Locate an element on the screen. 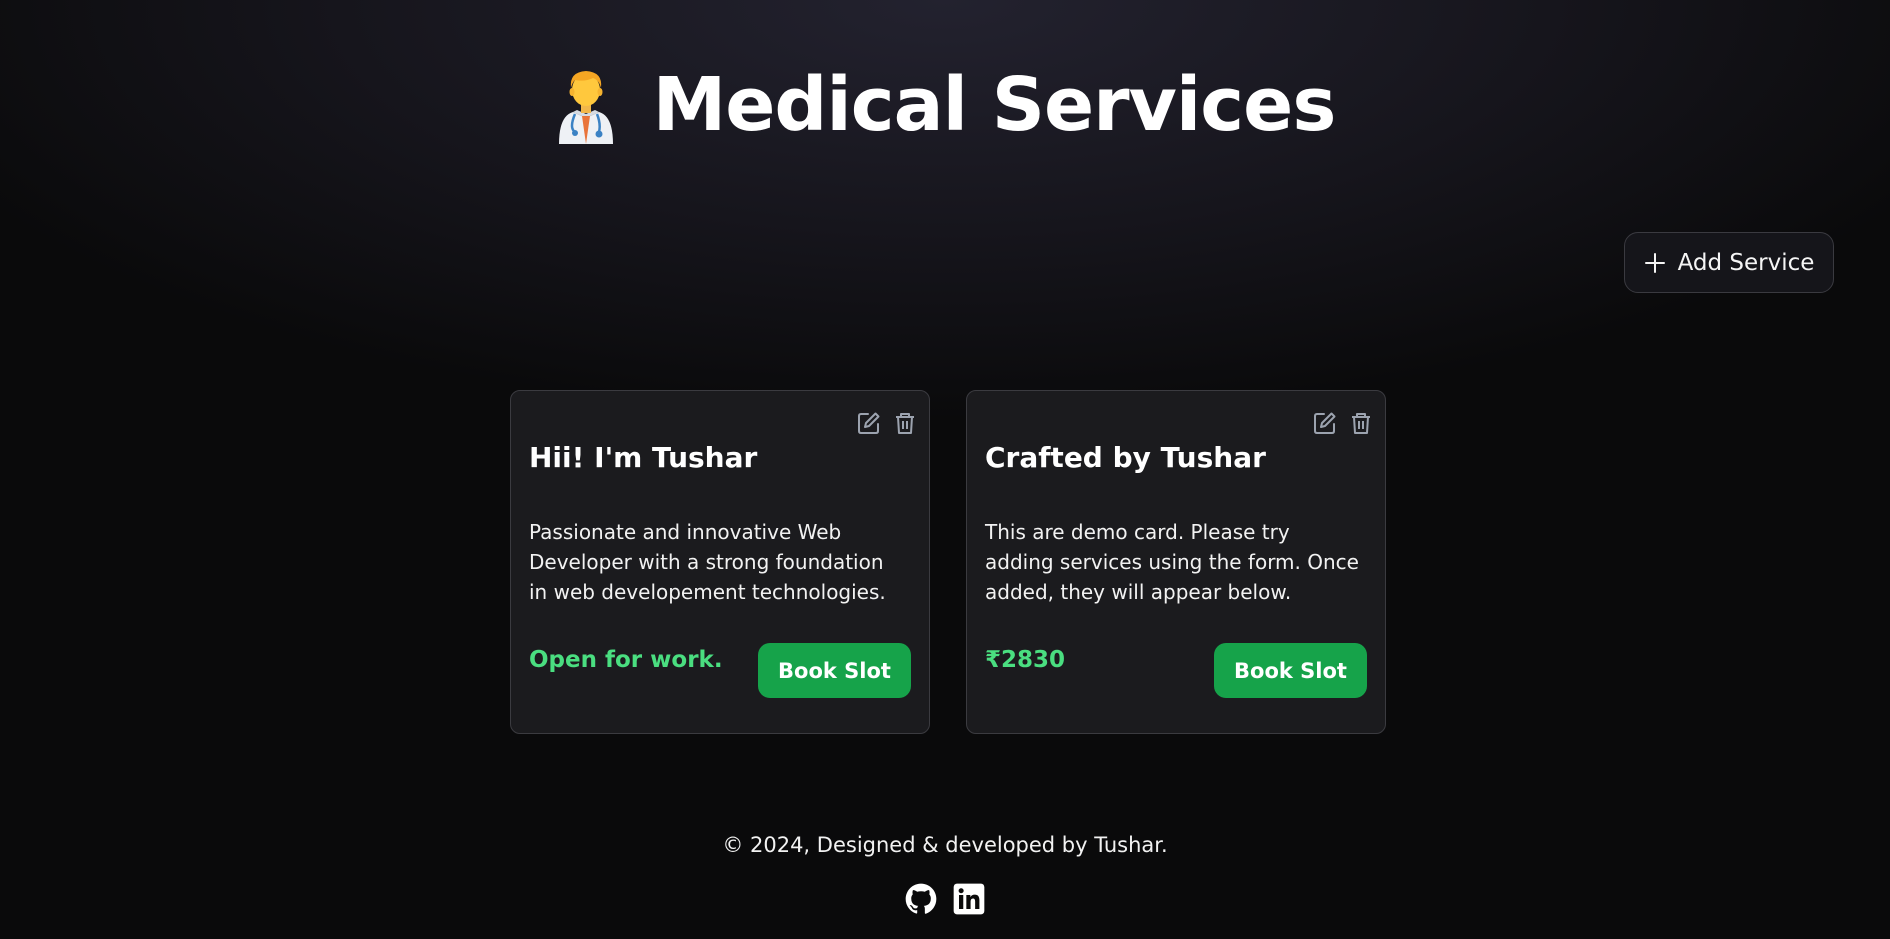 This screenshot has height=939, width=1890. add-service-button: Add Service is located at coordinates (1729, 262).